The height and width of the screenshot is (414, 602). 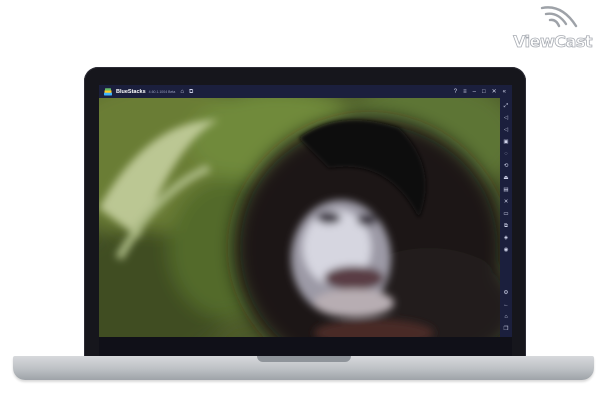 I want to click on recents-icon: ❐, so click(x=506, y=329).